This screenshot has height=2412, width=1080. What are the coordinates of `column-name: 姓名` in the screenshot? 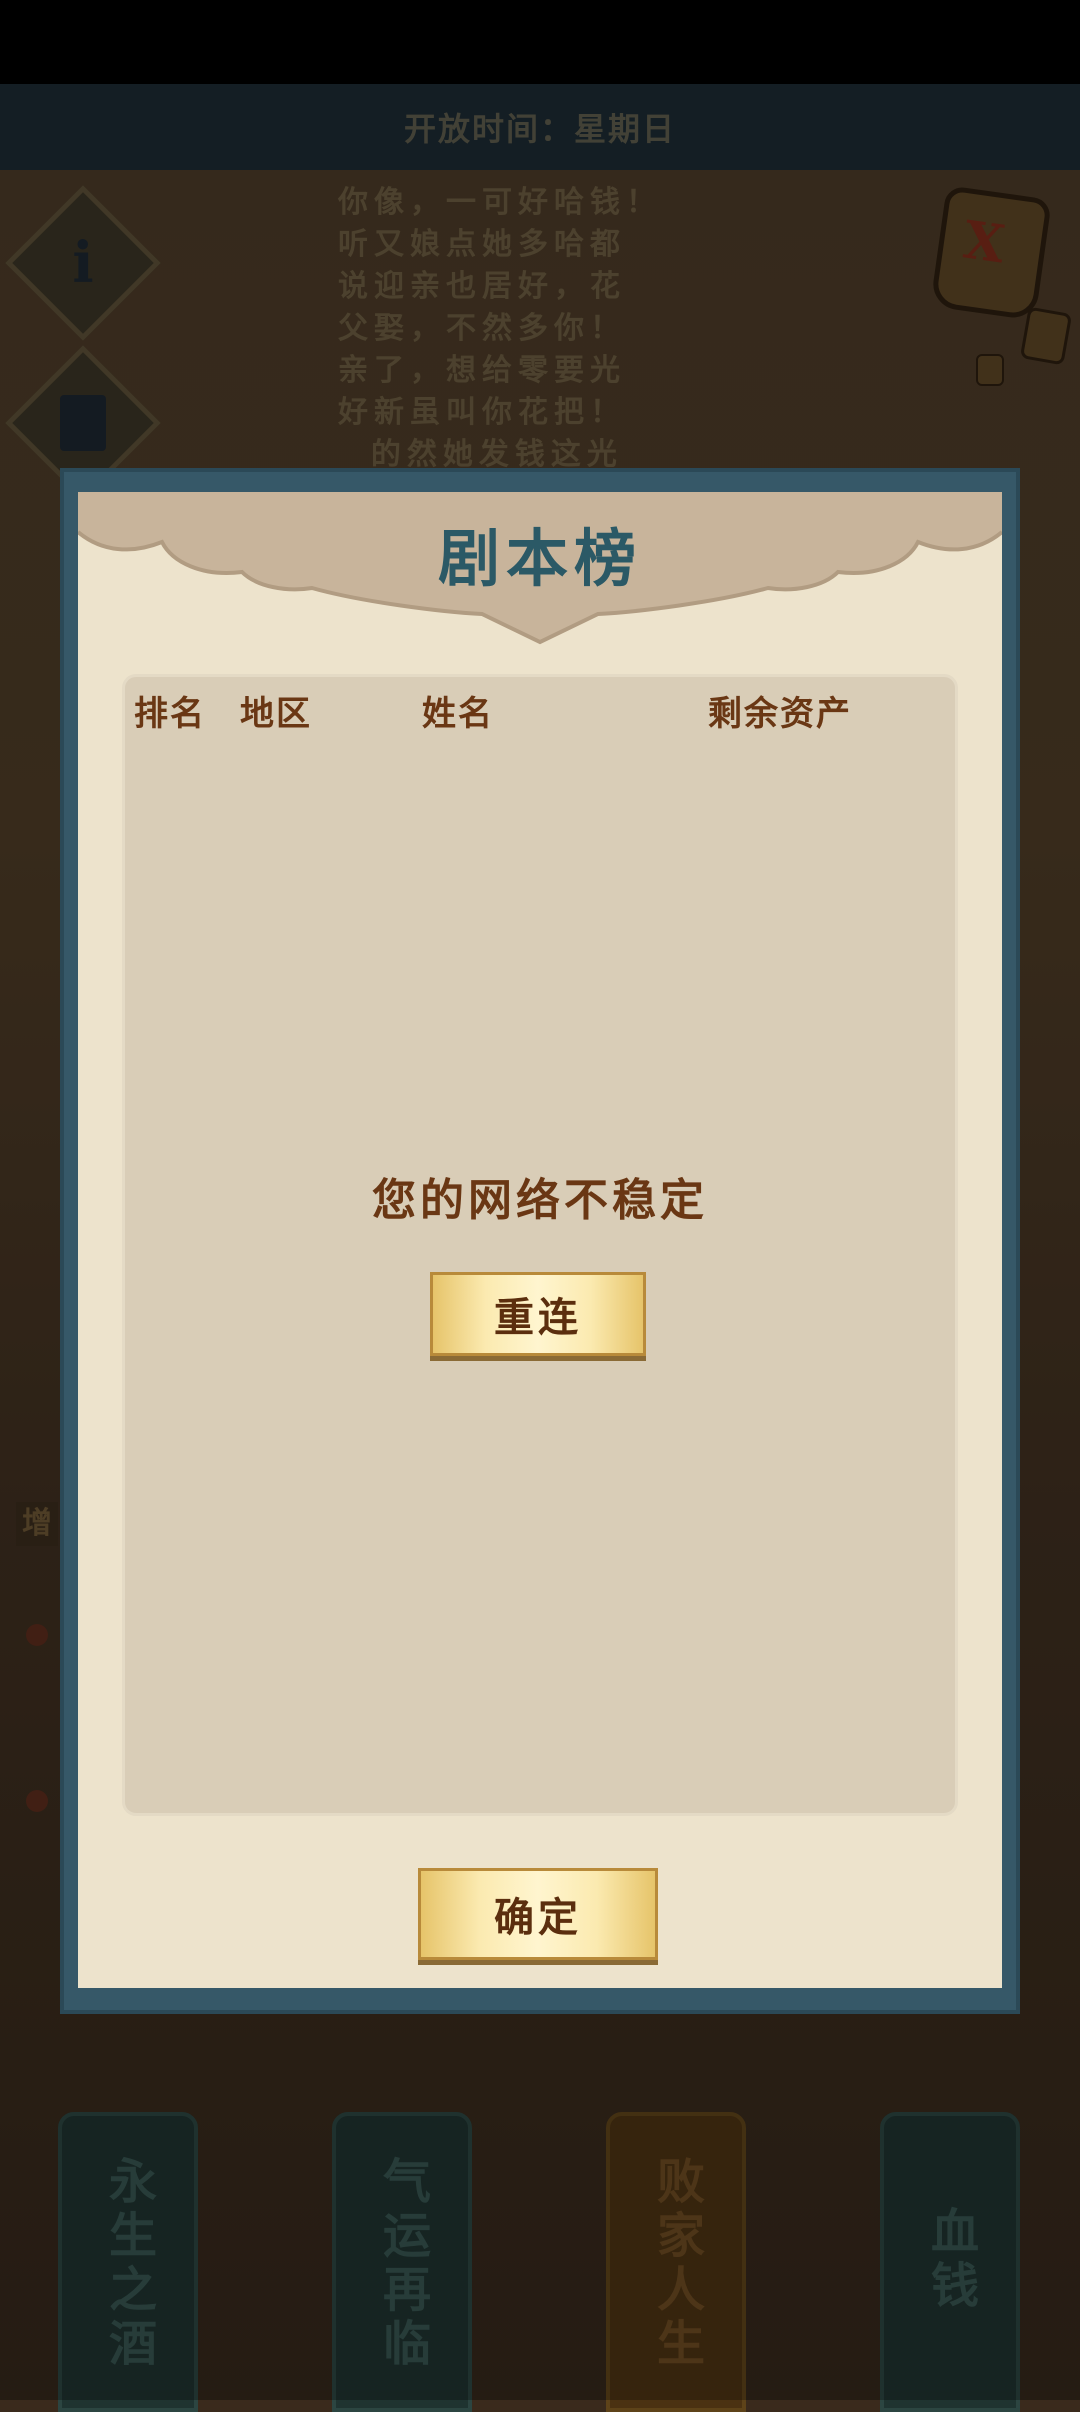 It's located at (458, 714).